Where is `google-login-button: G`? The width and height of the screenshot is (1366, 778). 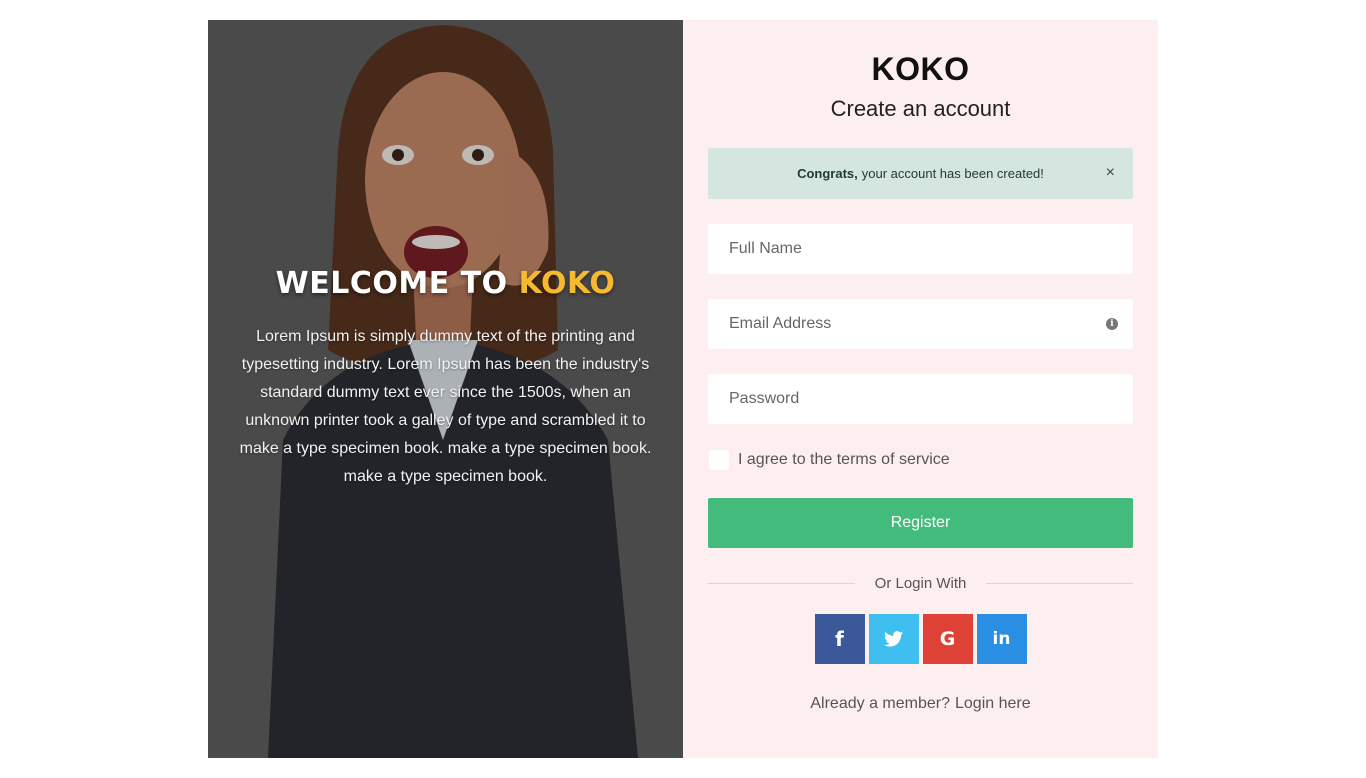
google-login-button: G is located at coordinates (947, 639).